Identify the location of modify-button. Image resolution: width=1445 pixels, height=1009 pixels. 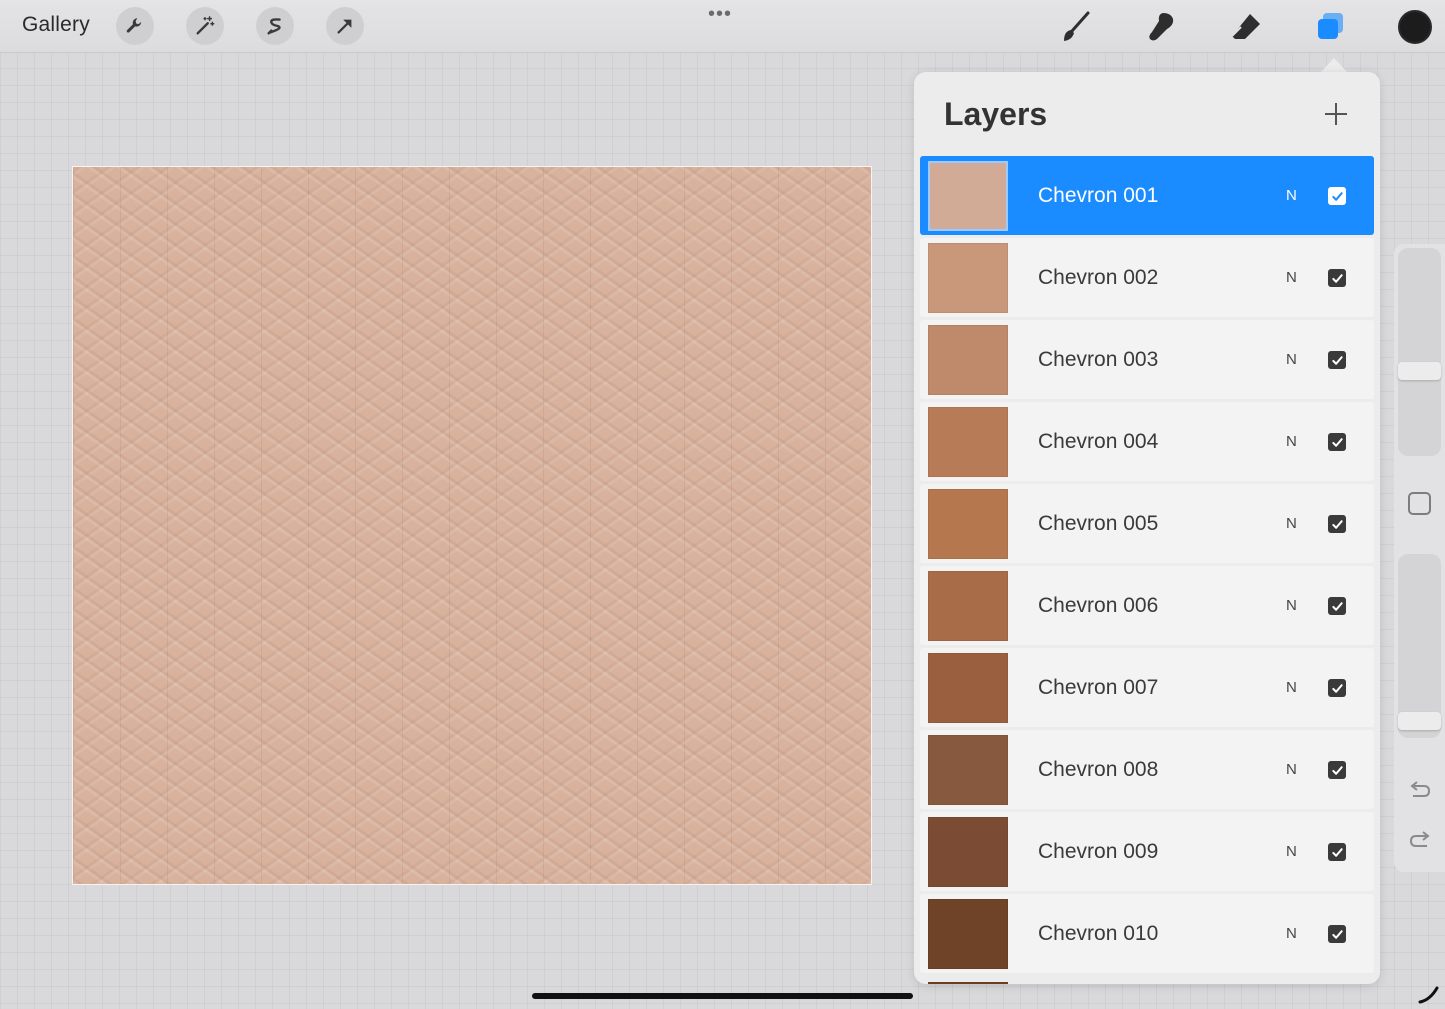
(1419, 503).